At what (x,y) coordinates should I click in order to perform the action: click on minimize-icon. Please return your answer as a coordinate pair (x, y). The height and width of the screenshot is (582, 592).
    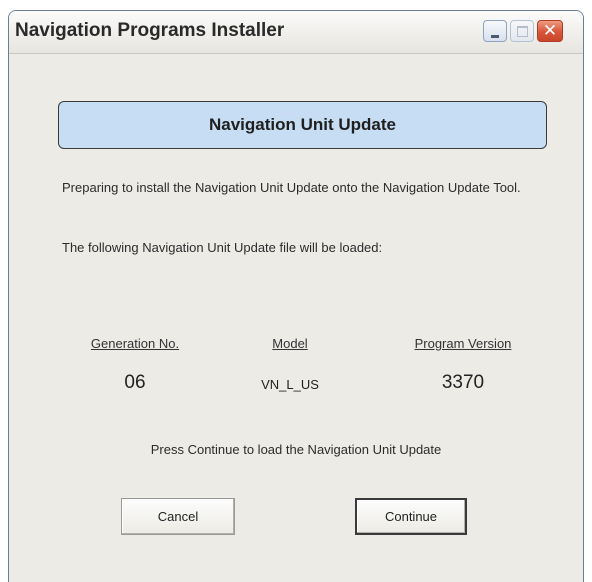
    Looking at the image, I should click on (495, 36).